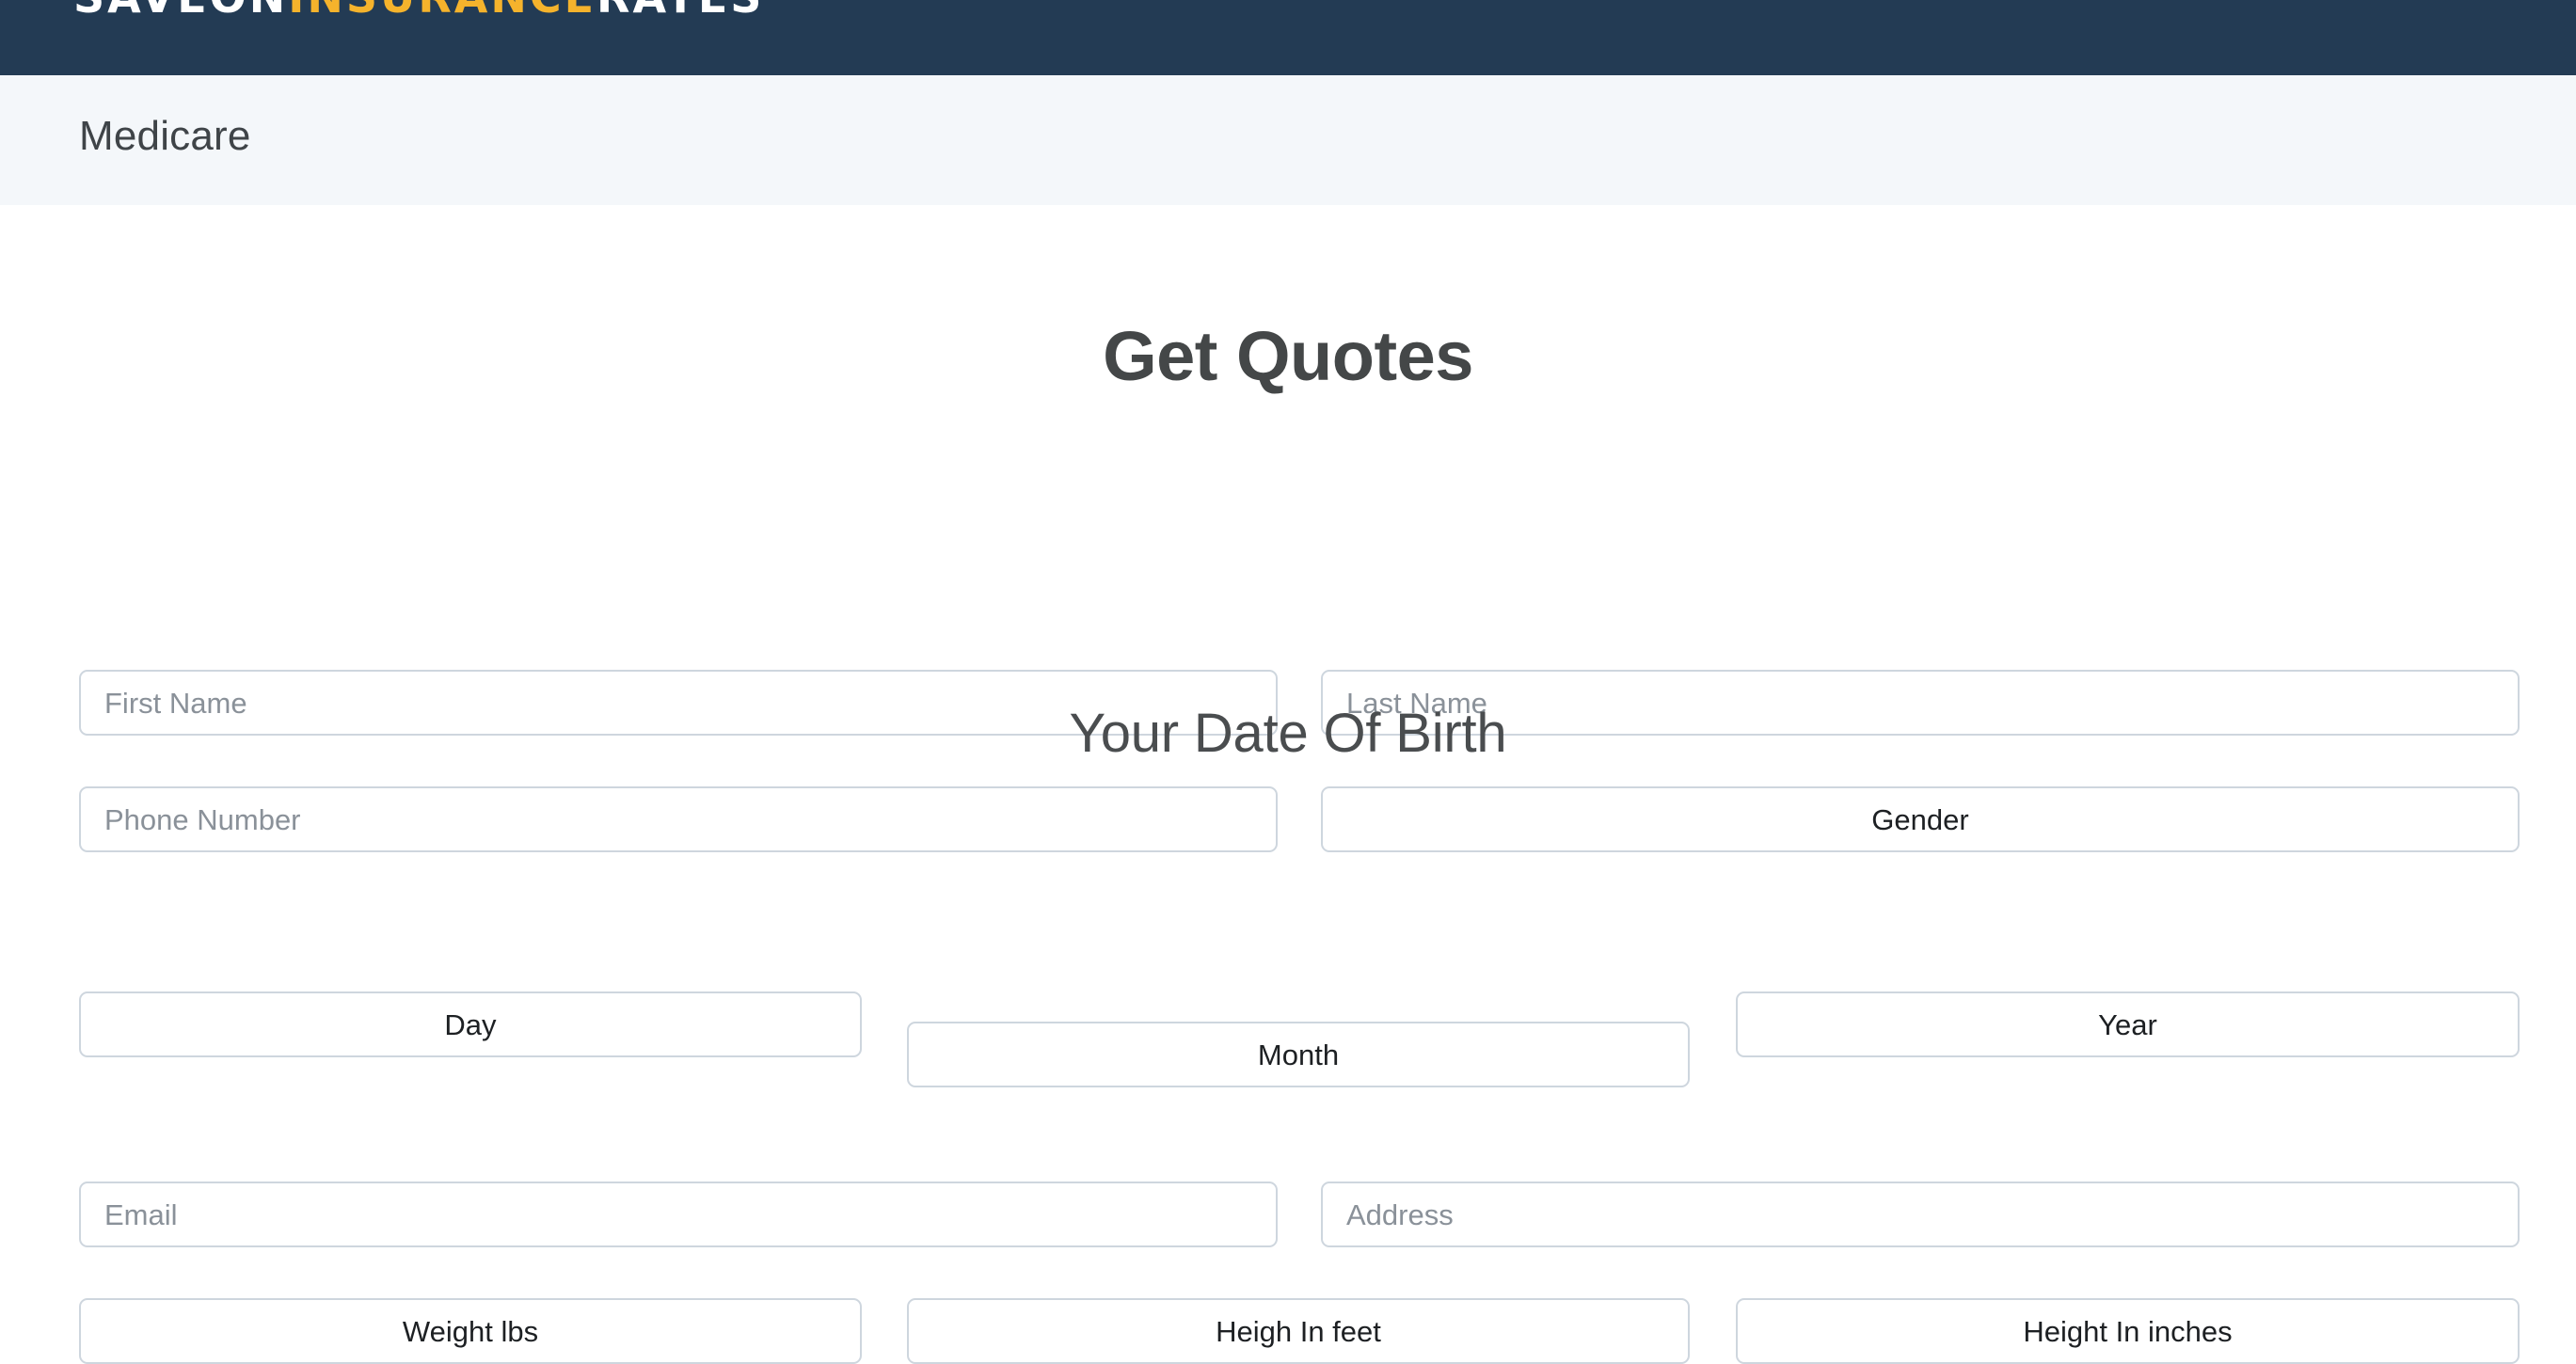 The image size is (2576, 1364). What do you see at coordinates (1288, 356) in the screenshot?
I see `page-title: Get Quotes` at bounding box center [1288, 356].